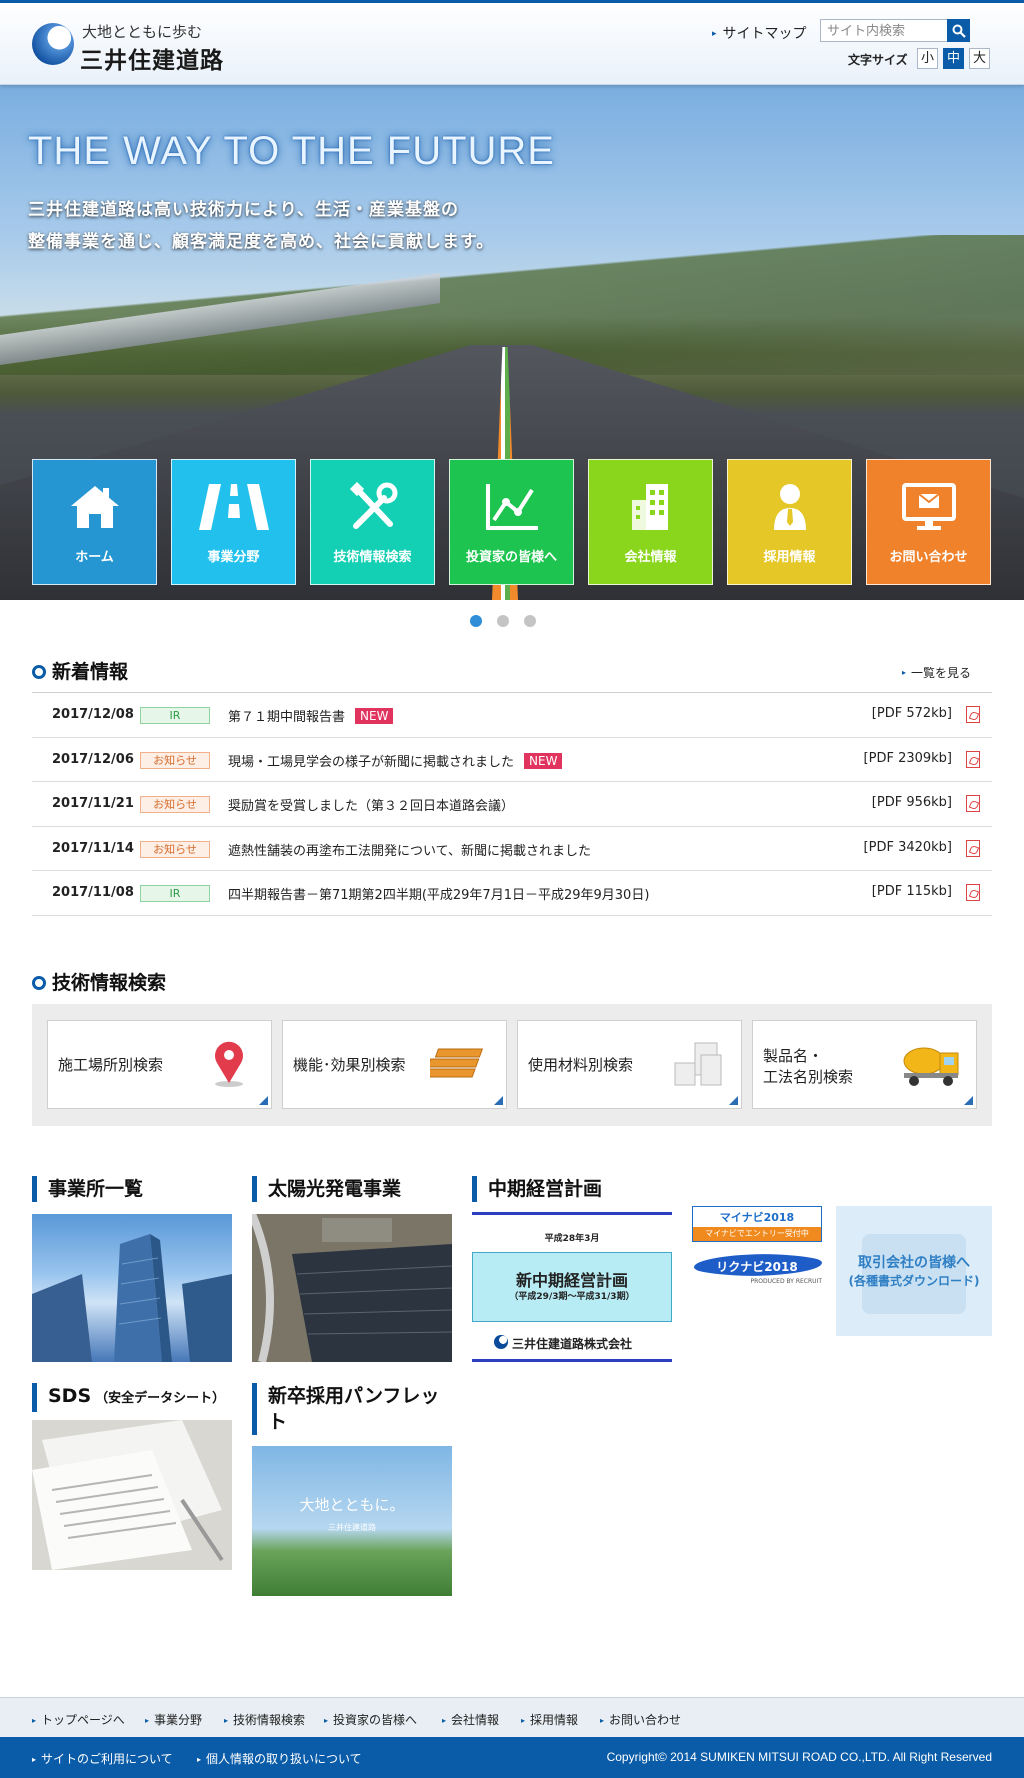 The image size is (1024, 1778). What do you see at coordinates (394, 1064) in the screenshot?
I see `tech-card-function: 機能･効果別検索` at bounding box center [394, 1064].